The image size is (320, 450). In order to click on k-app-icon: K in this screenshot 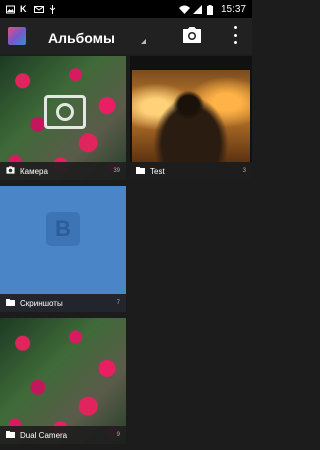, I will do `click(23, 8)`.